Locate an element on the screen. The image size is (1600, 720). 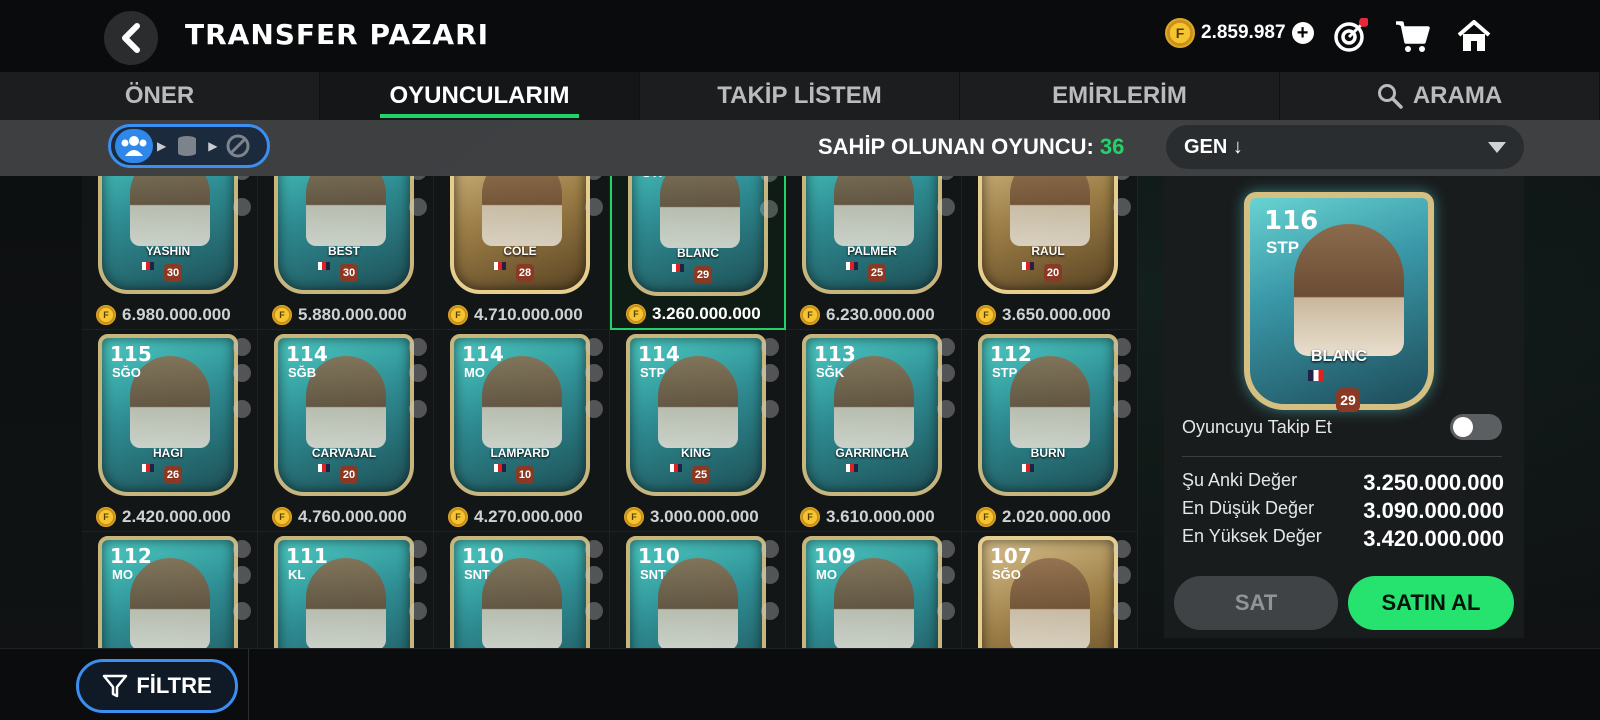
target-icon is located at coordinates (1351, 34).